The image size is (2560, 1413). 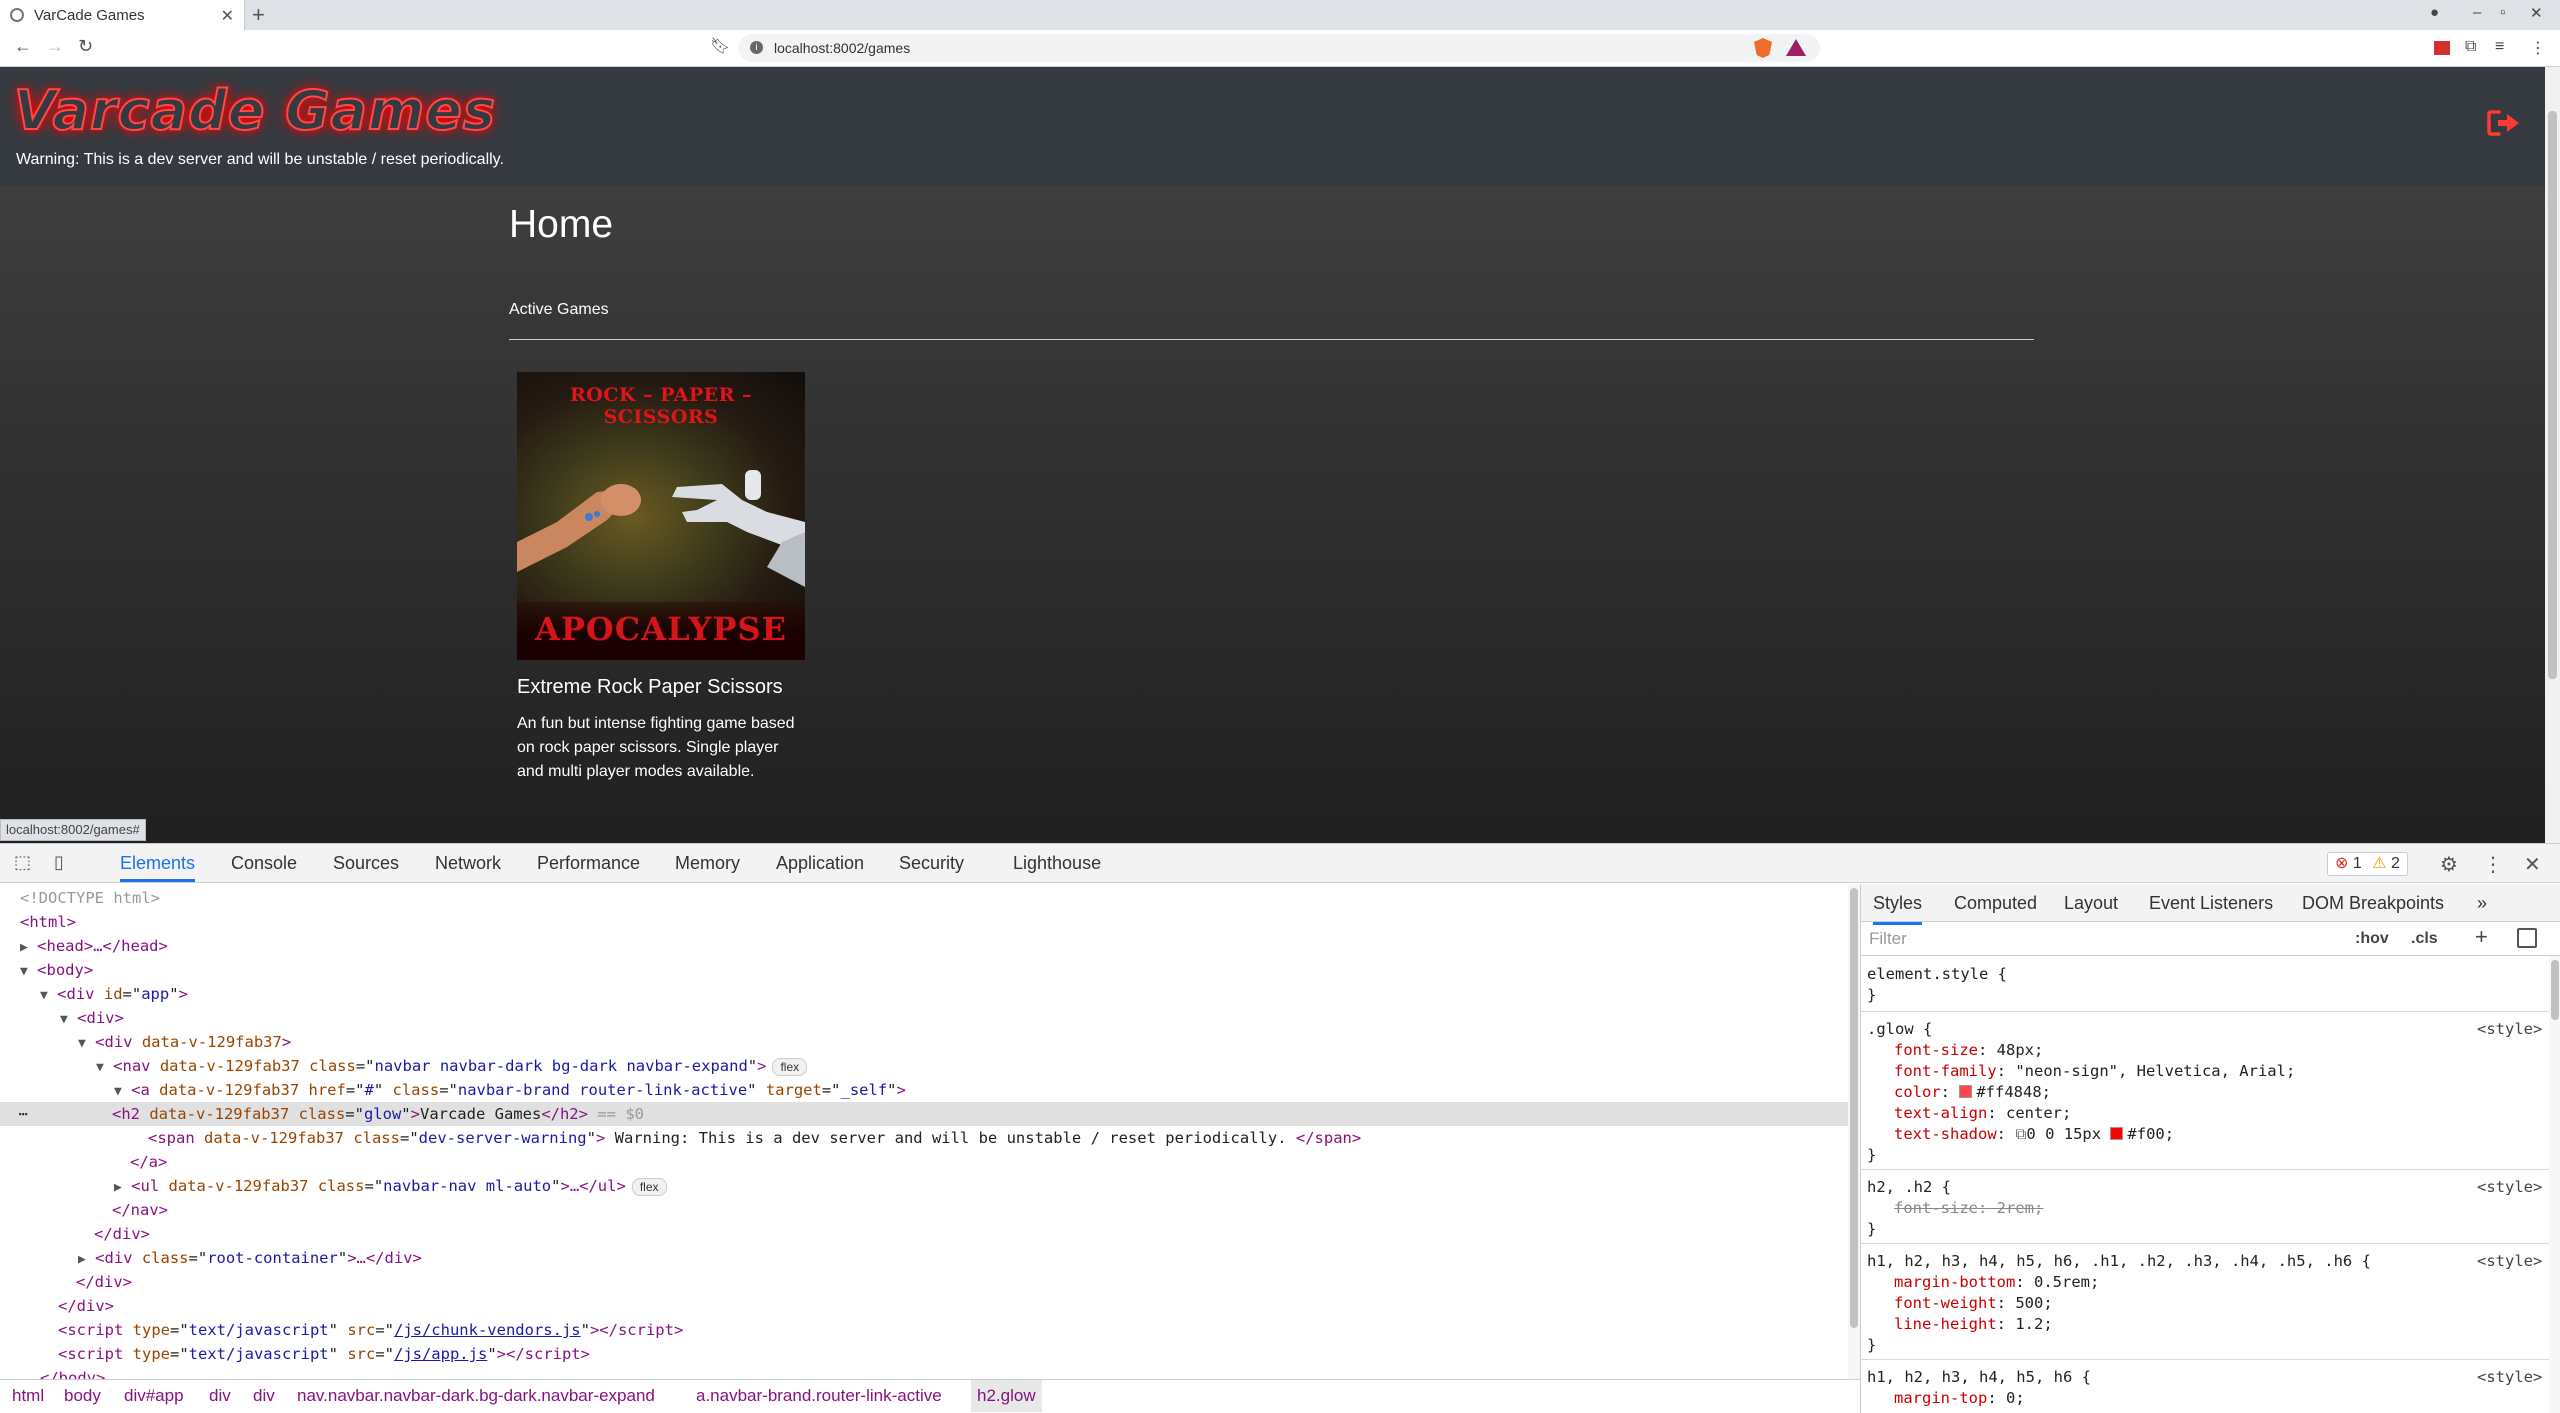 I want to click on issues-counter: ⊗ 1 ⚠ 2, so click(x=2367, y=864).